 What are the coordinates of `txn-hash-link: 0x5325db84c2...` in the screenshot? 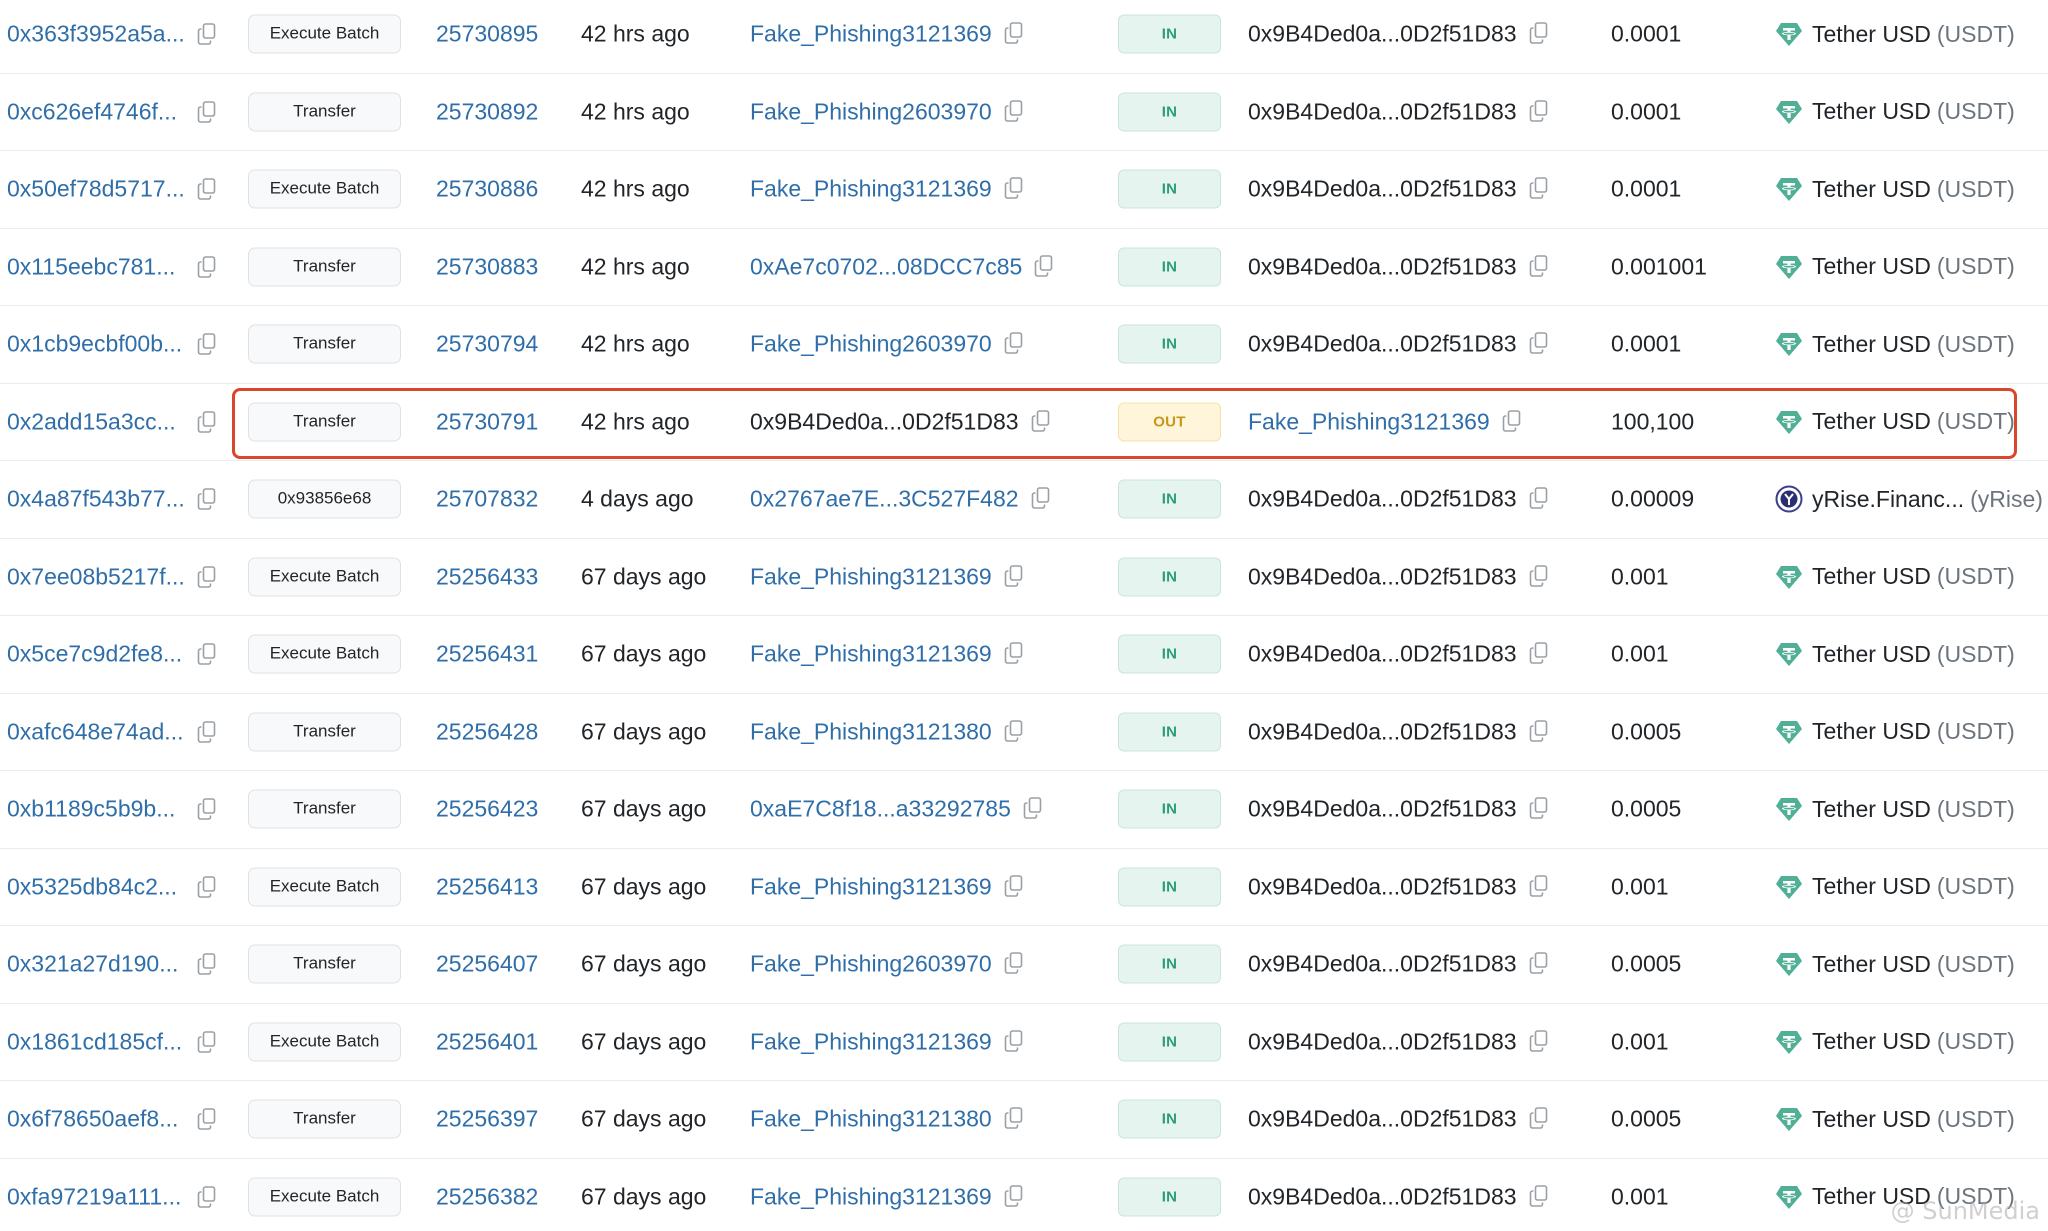 It's located at (92, 886).